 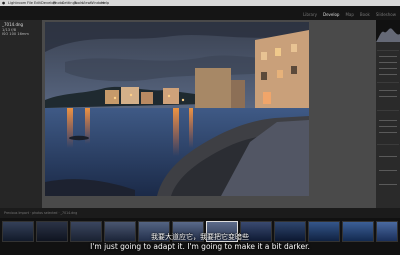 I want to click on highlights-slider, so click(x=388, y=68).